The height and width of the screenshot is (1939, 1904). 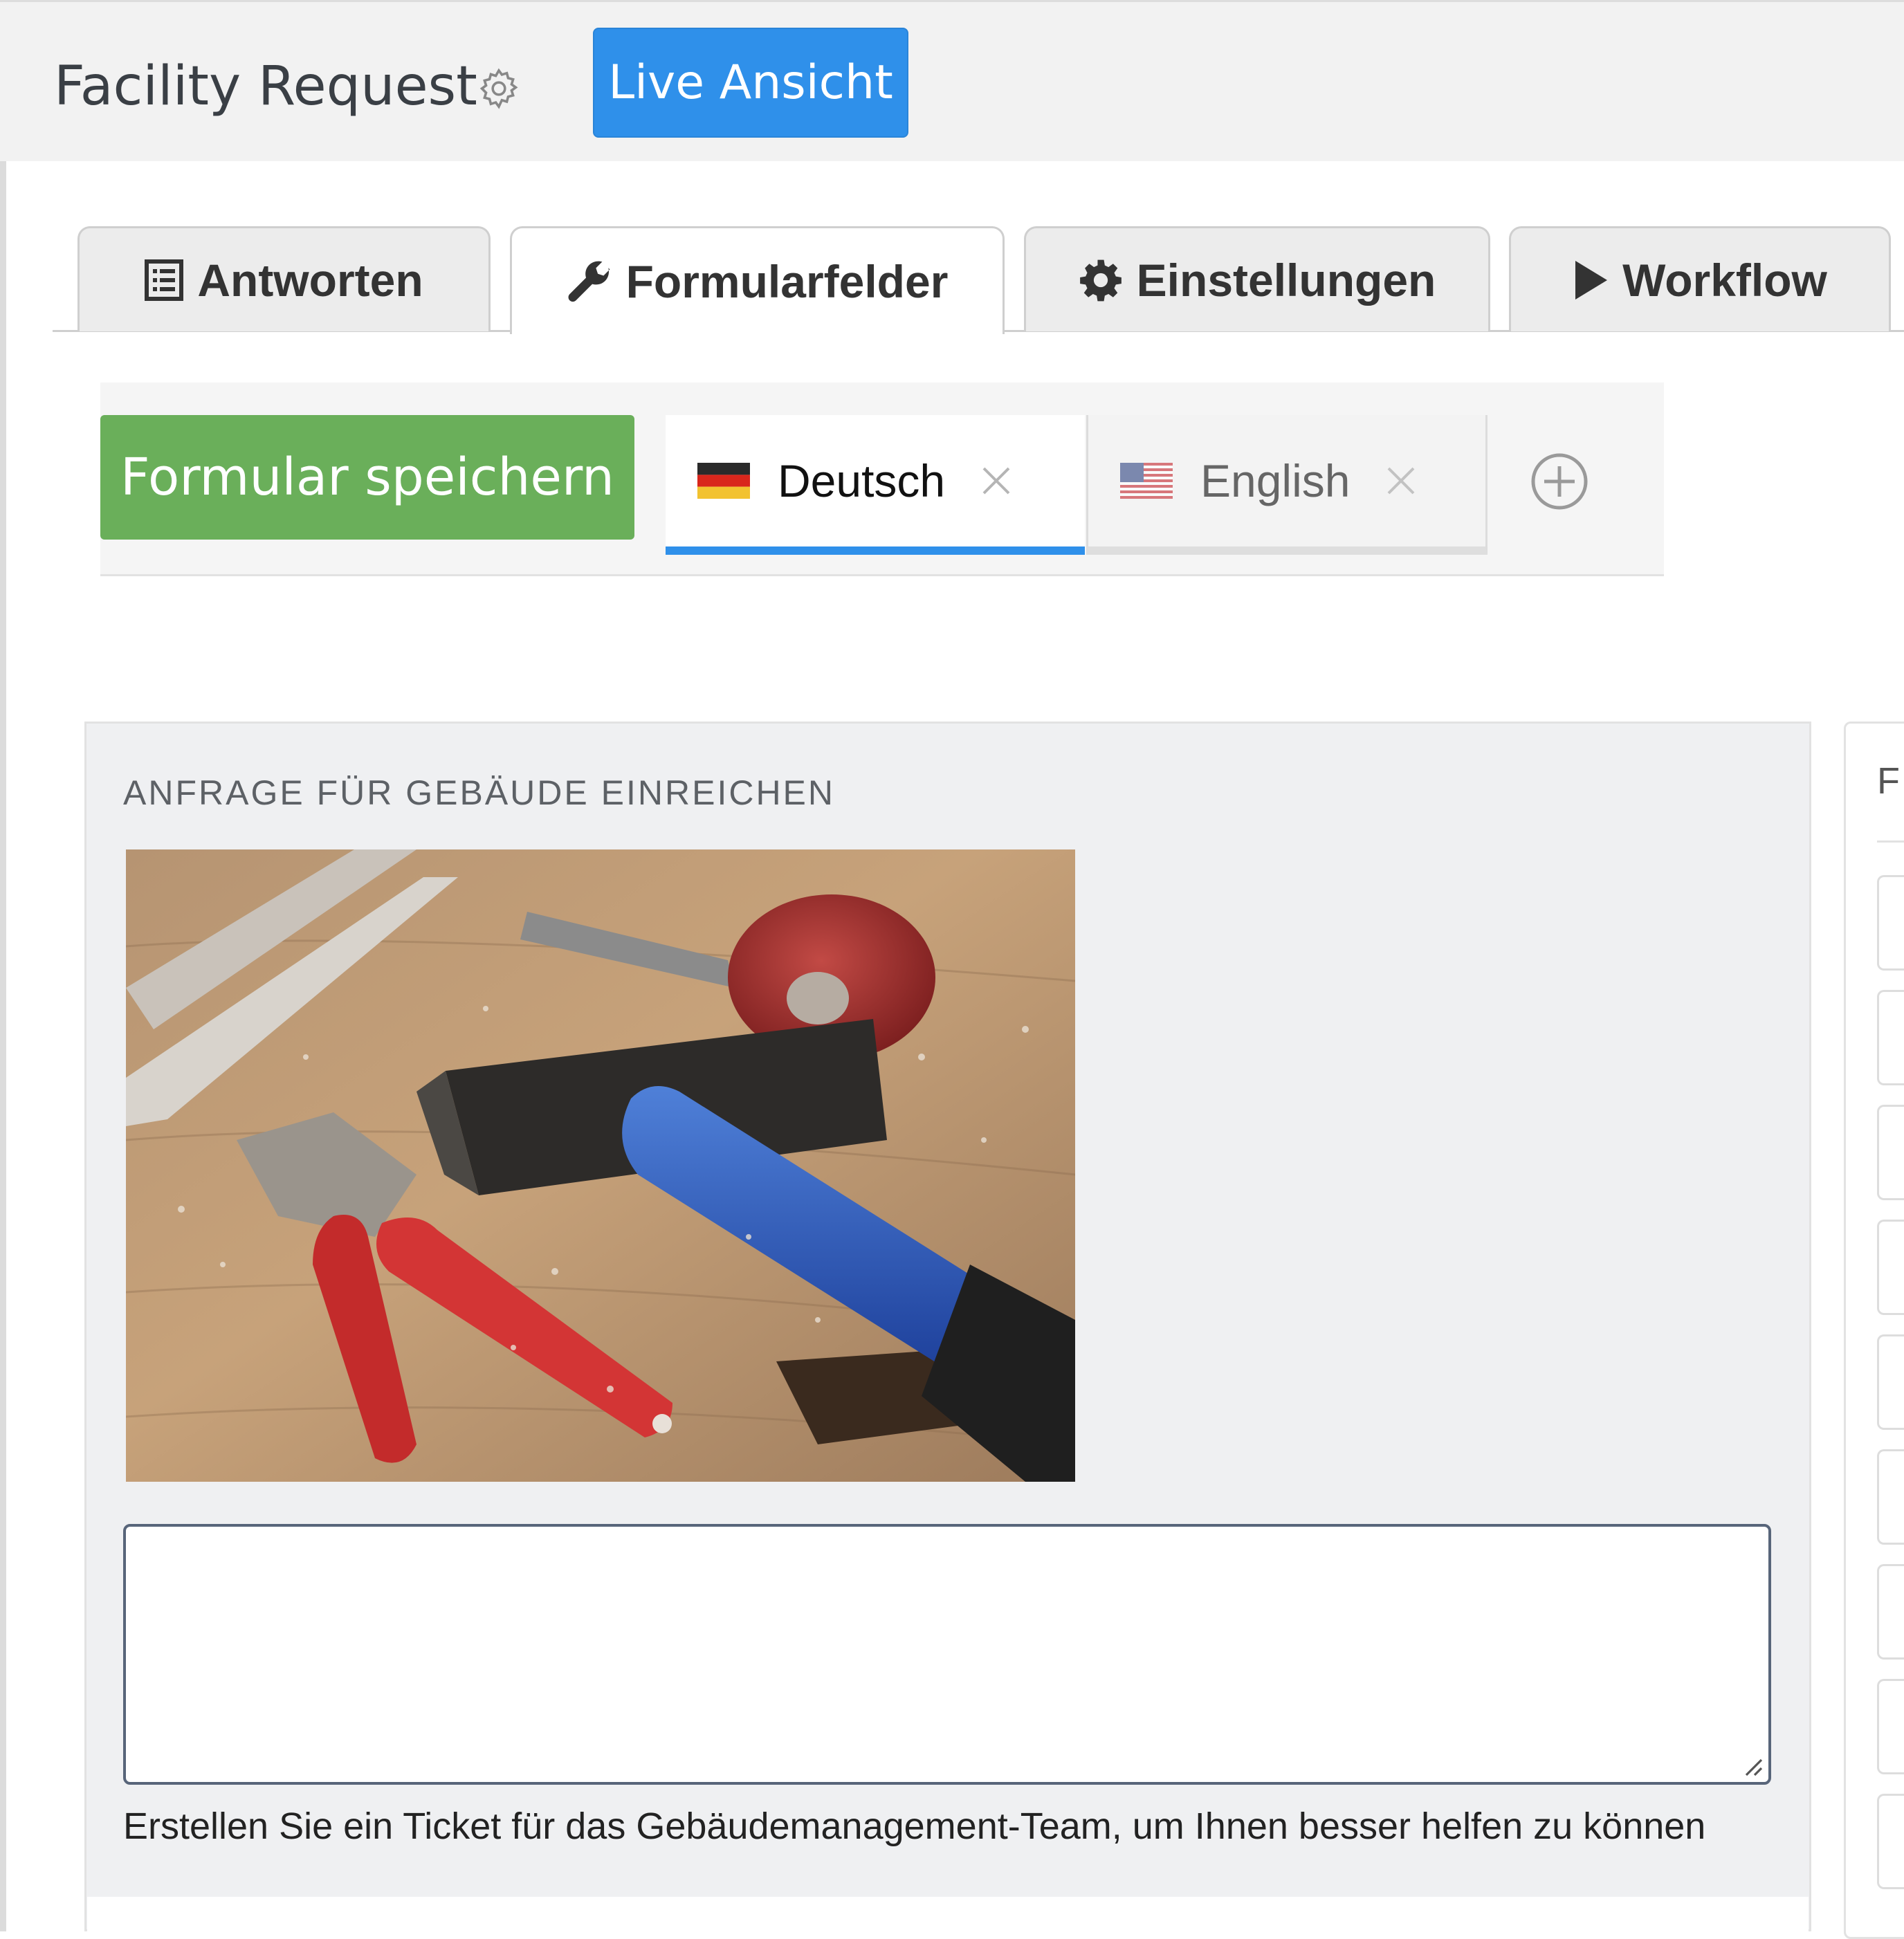 I want to click on language-tab-deutsch: Deutsch, so click(x=875, y=485).